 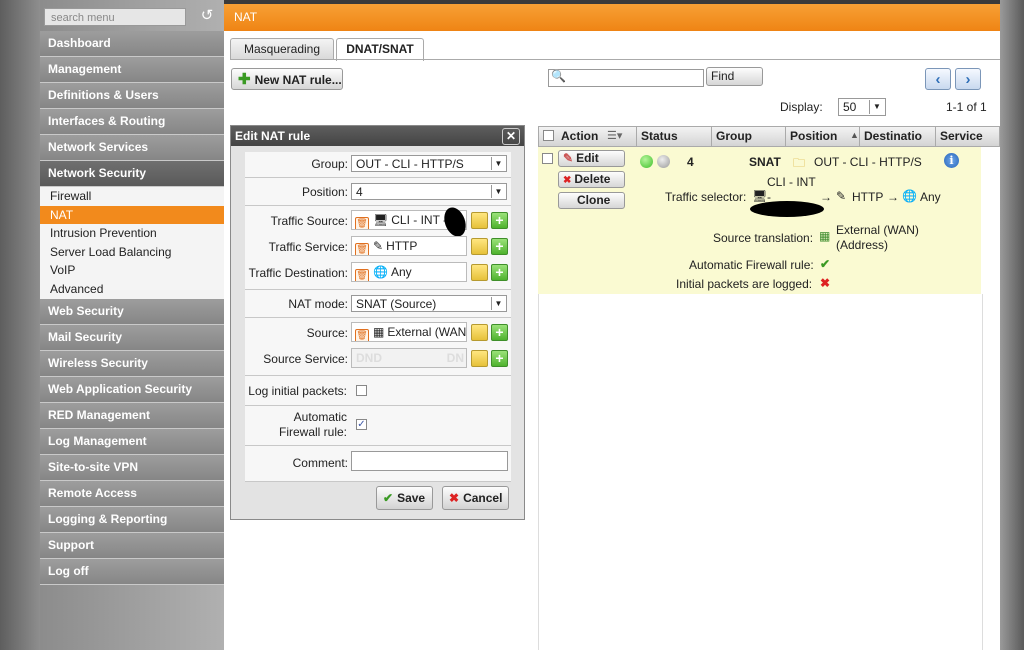 What do you see at coordinates (329, 164) in the screenshot?
I see `group-label: Group:` at bounding box center [329, 164].